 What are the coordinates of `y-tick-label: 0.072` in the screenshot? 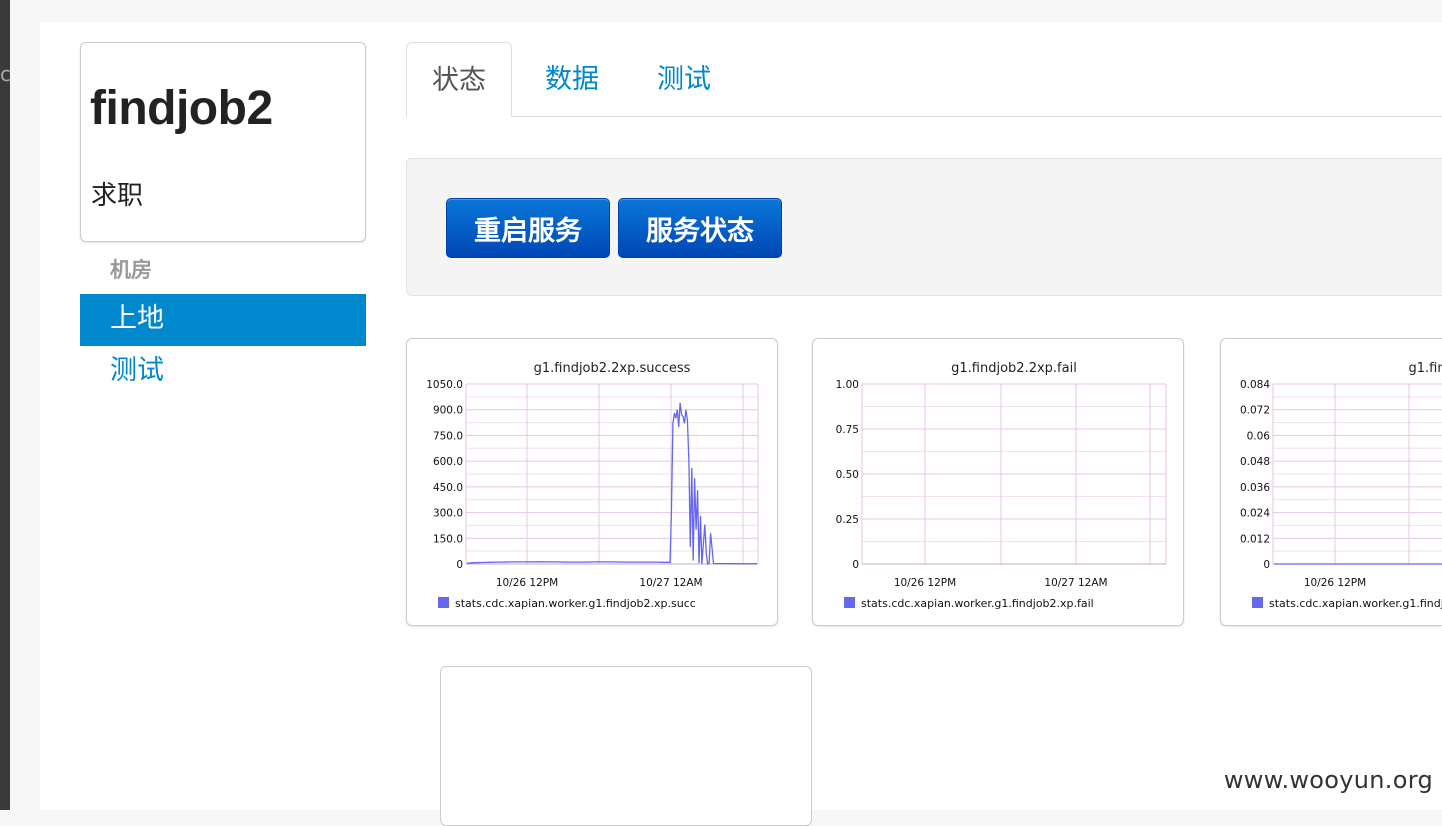 It's located at (1255, 411).